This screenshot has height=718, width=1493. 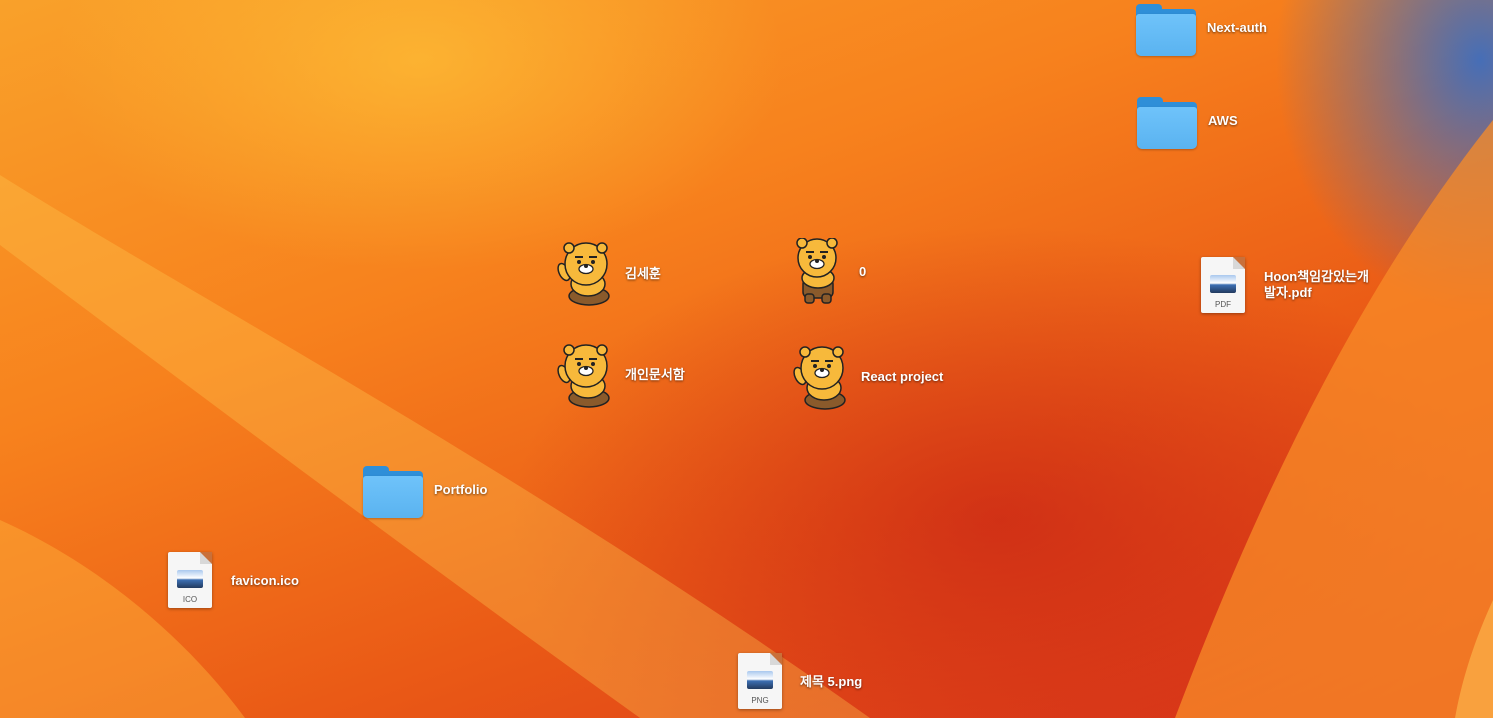 What do you see at coordinates (760, 681) in the screenshot?
I see `png-document-icon: PNG` at bounding box center [760, 681].